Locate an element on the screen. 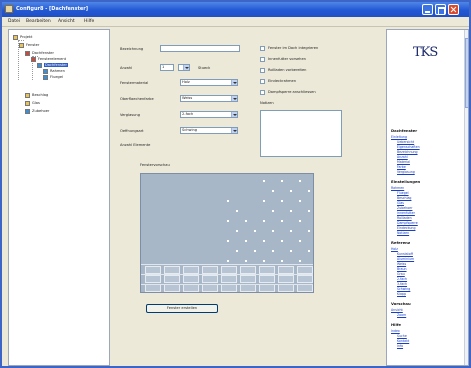 The image size is (471, 368). help-link: Eigenschaften is located at coordinates (408, 147).